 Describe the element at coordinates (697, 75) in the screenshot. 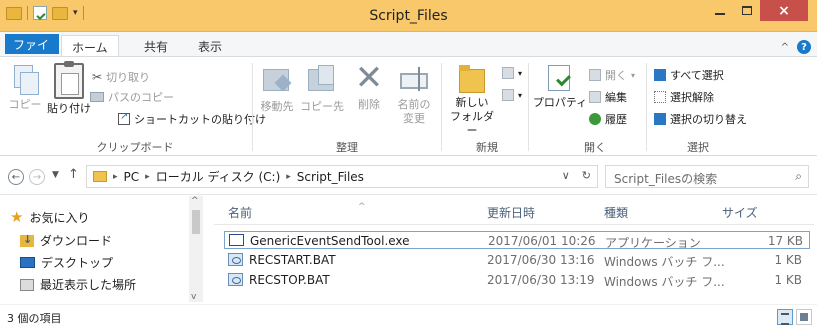

I see `select-all-label: すべて選択` at that location.